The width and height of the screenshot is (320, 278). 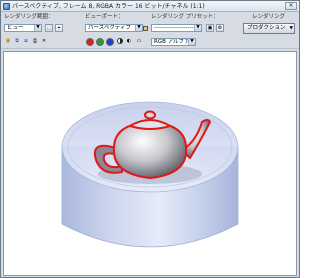 I want to click on clear-icon: ✕, so click(x=44, y=41).